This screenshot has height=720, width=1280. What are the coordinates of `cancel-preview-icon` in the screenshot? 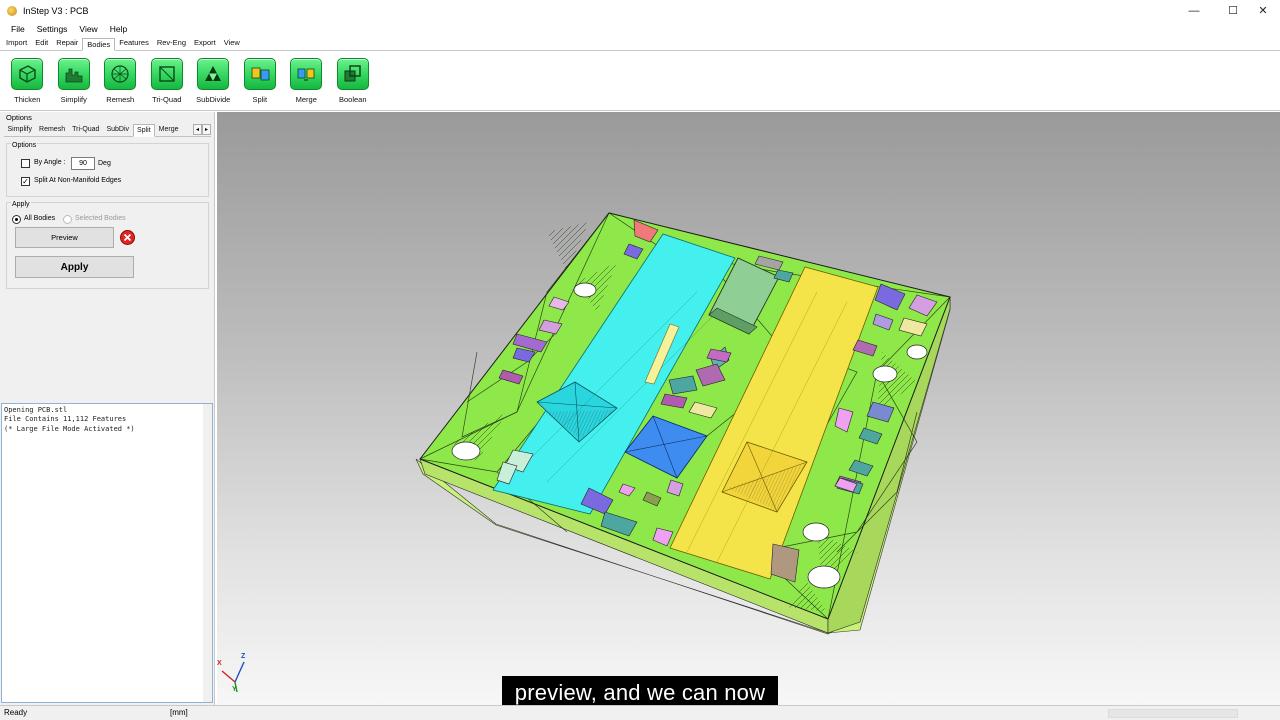 It's located at (127, 237).